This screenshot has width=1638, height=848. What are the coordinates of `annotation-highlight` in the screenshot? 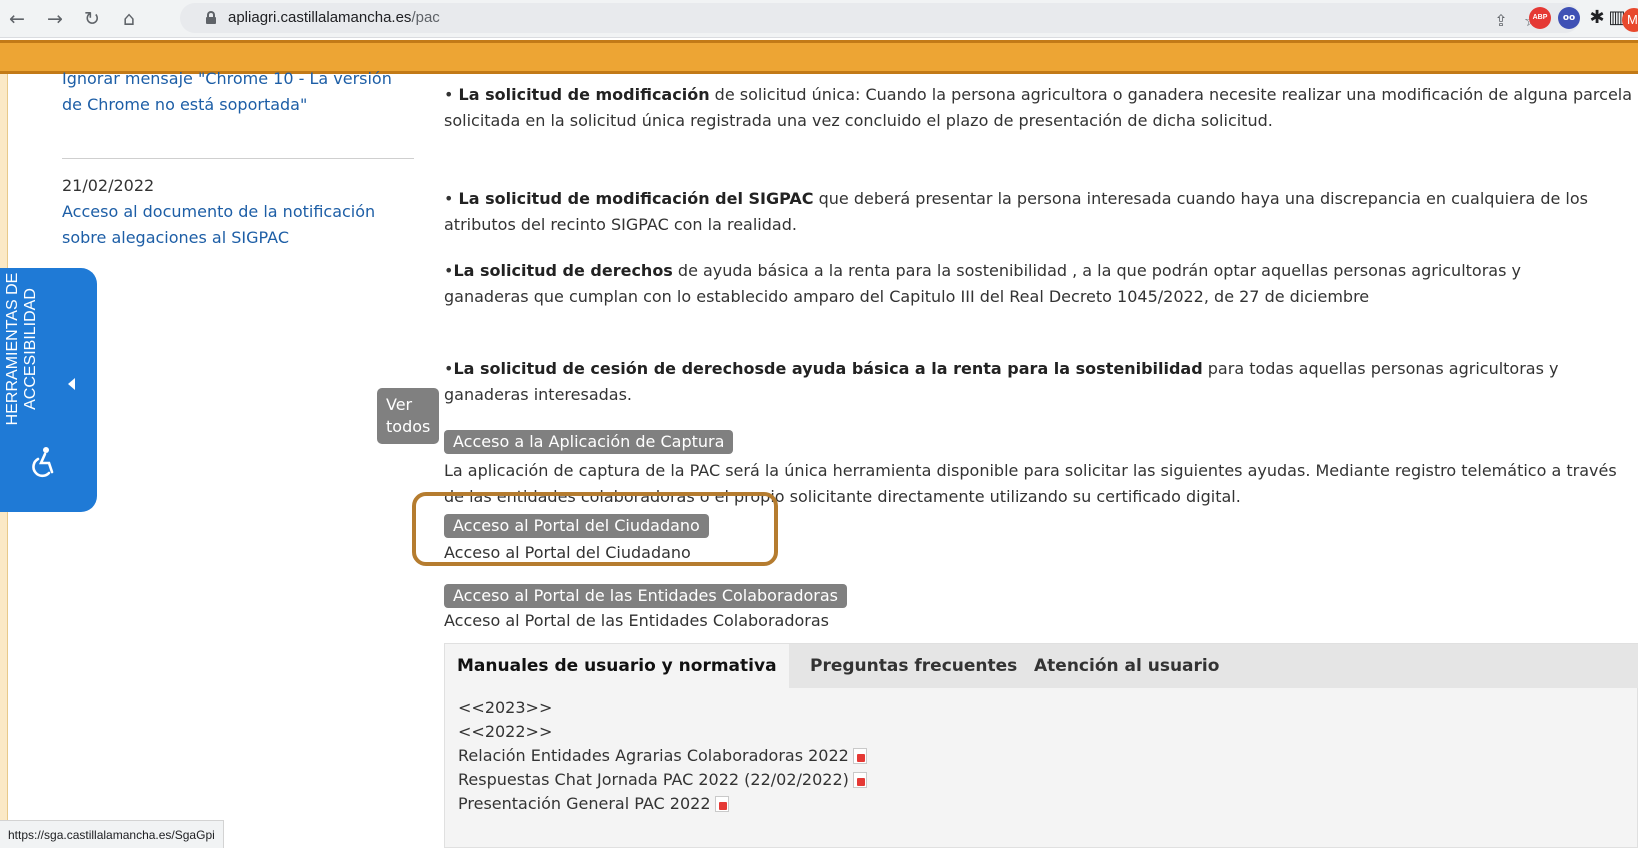 It's located at (595, 529).